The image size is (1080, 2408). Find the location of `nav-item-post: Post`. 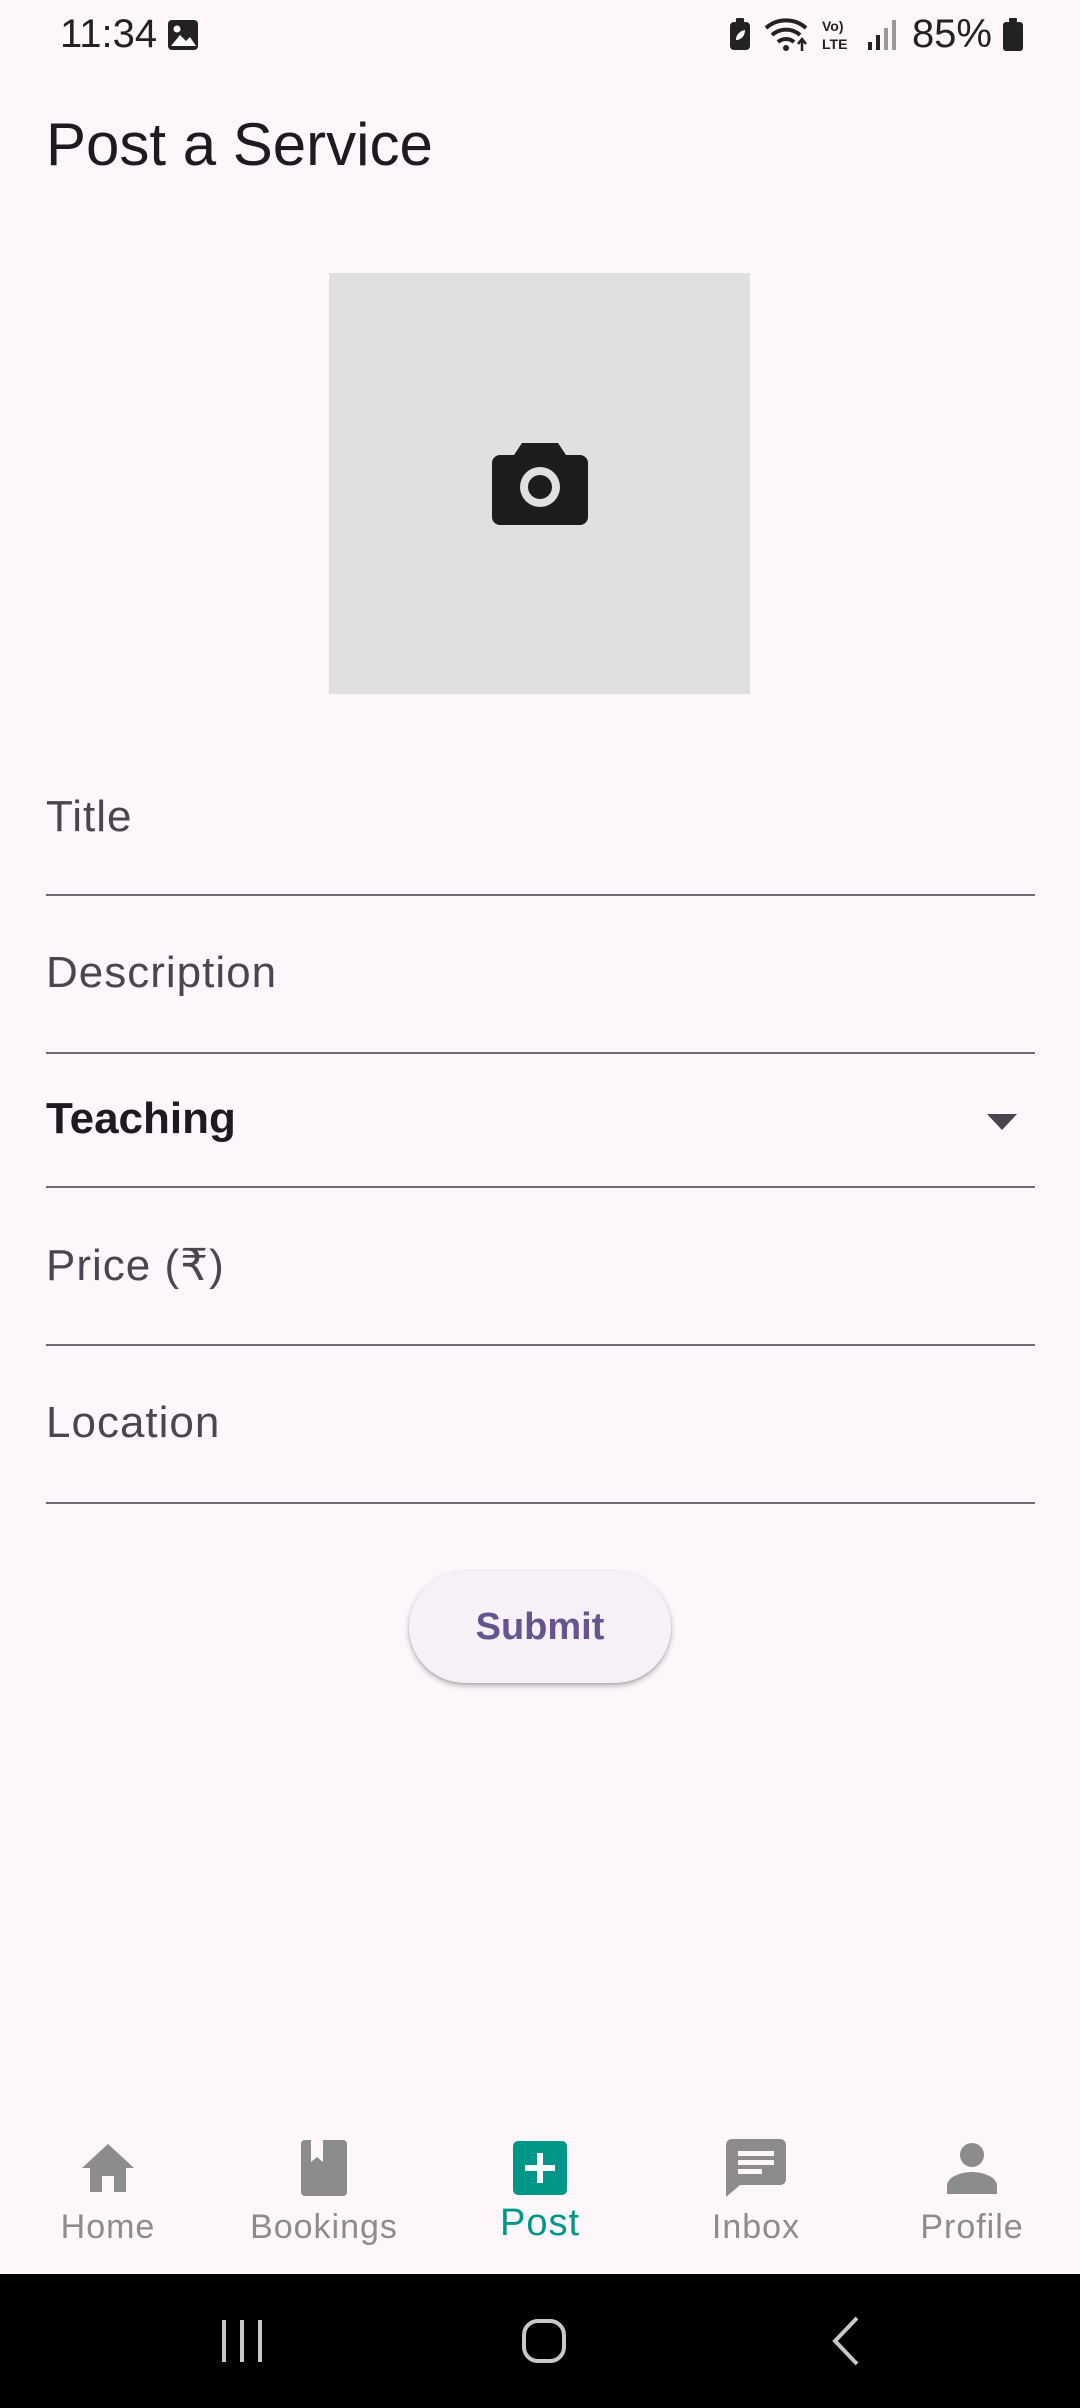

nav-item-post: Post is located at coordinates (540, 2190).